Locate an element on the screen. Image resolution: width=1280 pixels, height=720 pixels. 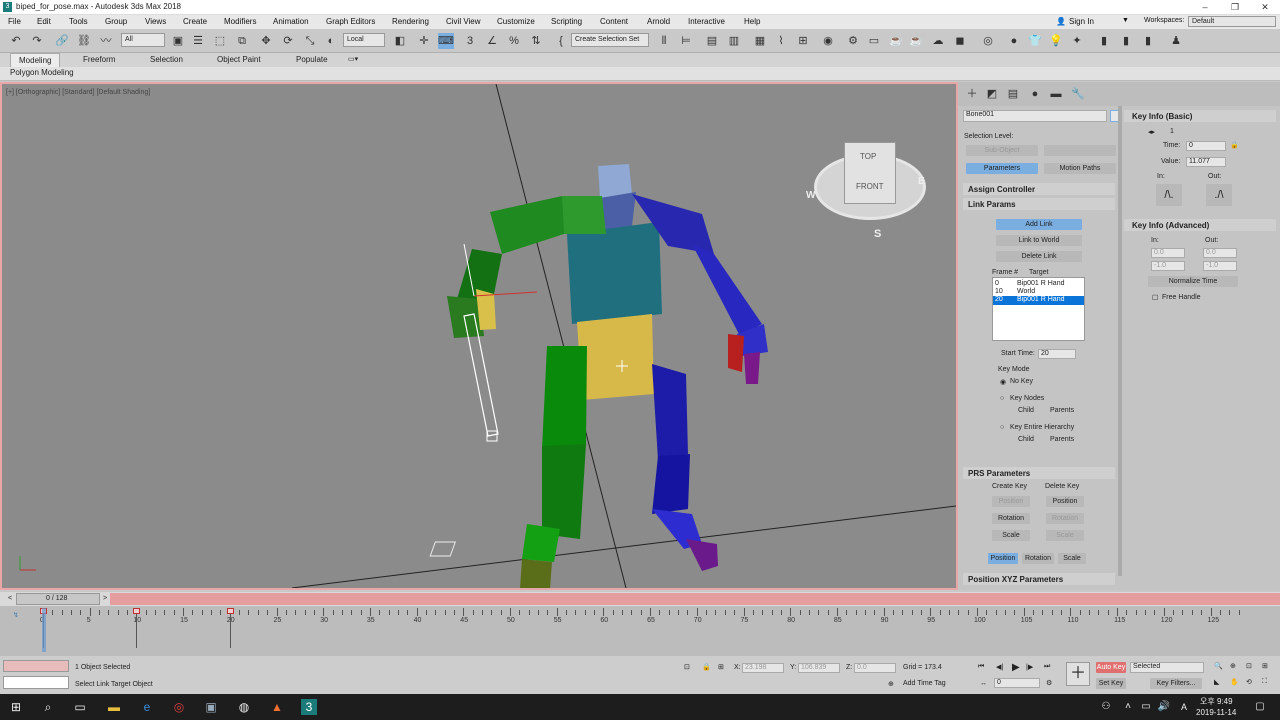
set-key-big-button: ＋ is located at coordinates (1078, 674).